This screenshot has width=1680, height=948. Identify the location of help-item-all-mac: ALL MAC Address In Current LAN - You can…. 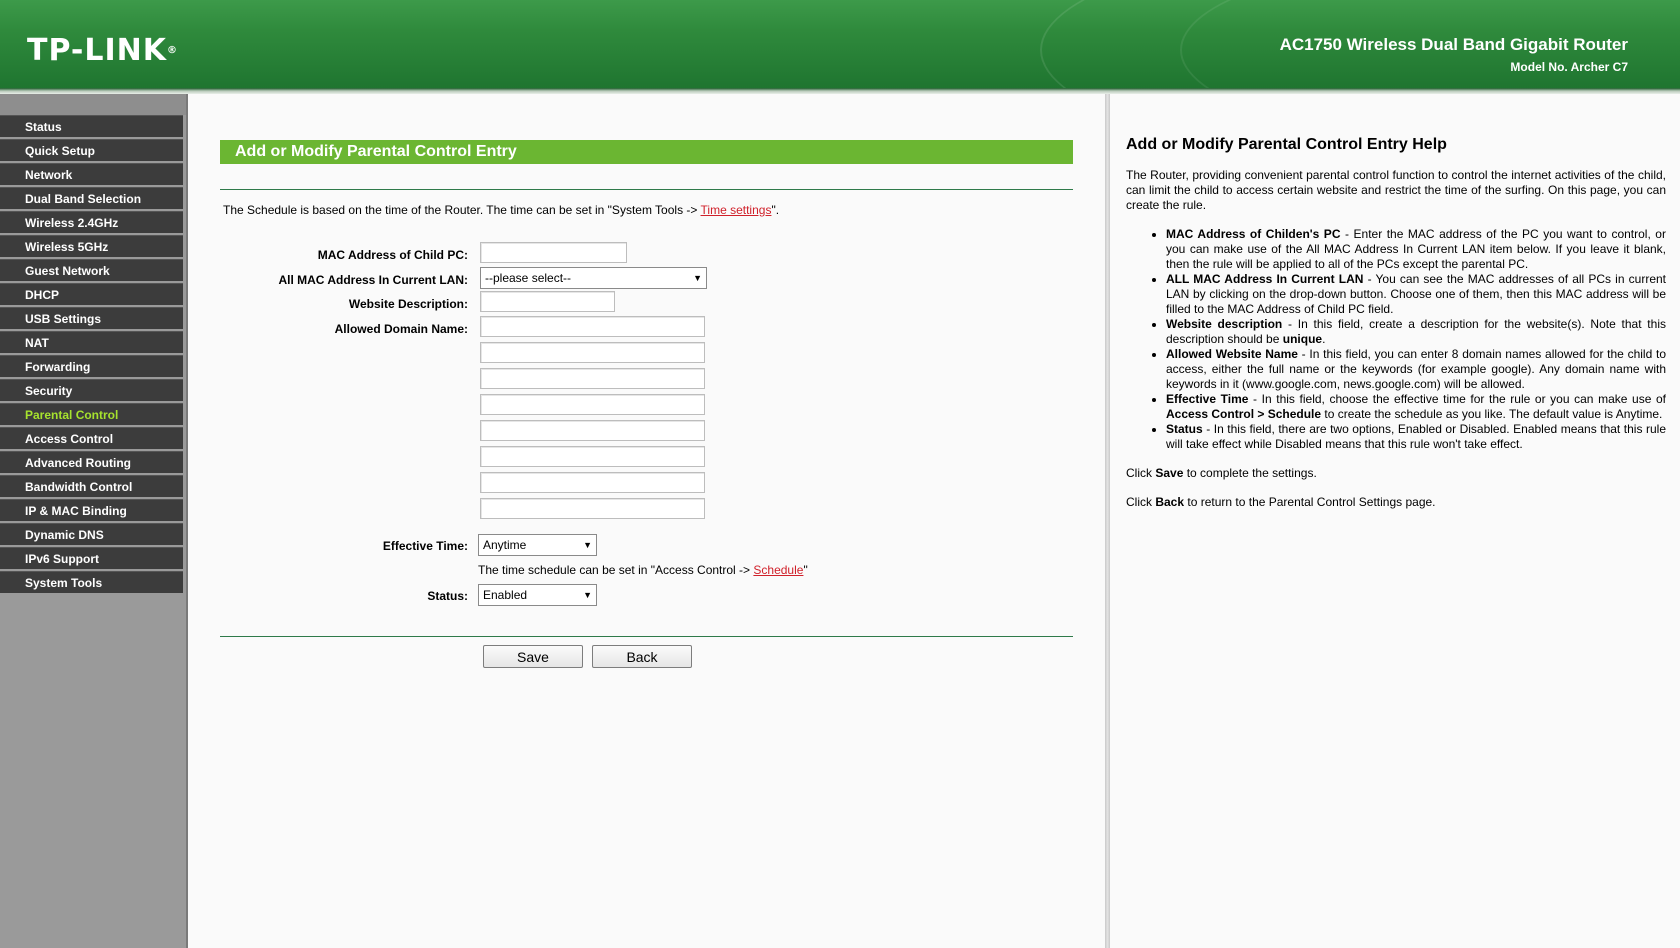
(1416, 294).